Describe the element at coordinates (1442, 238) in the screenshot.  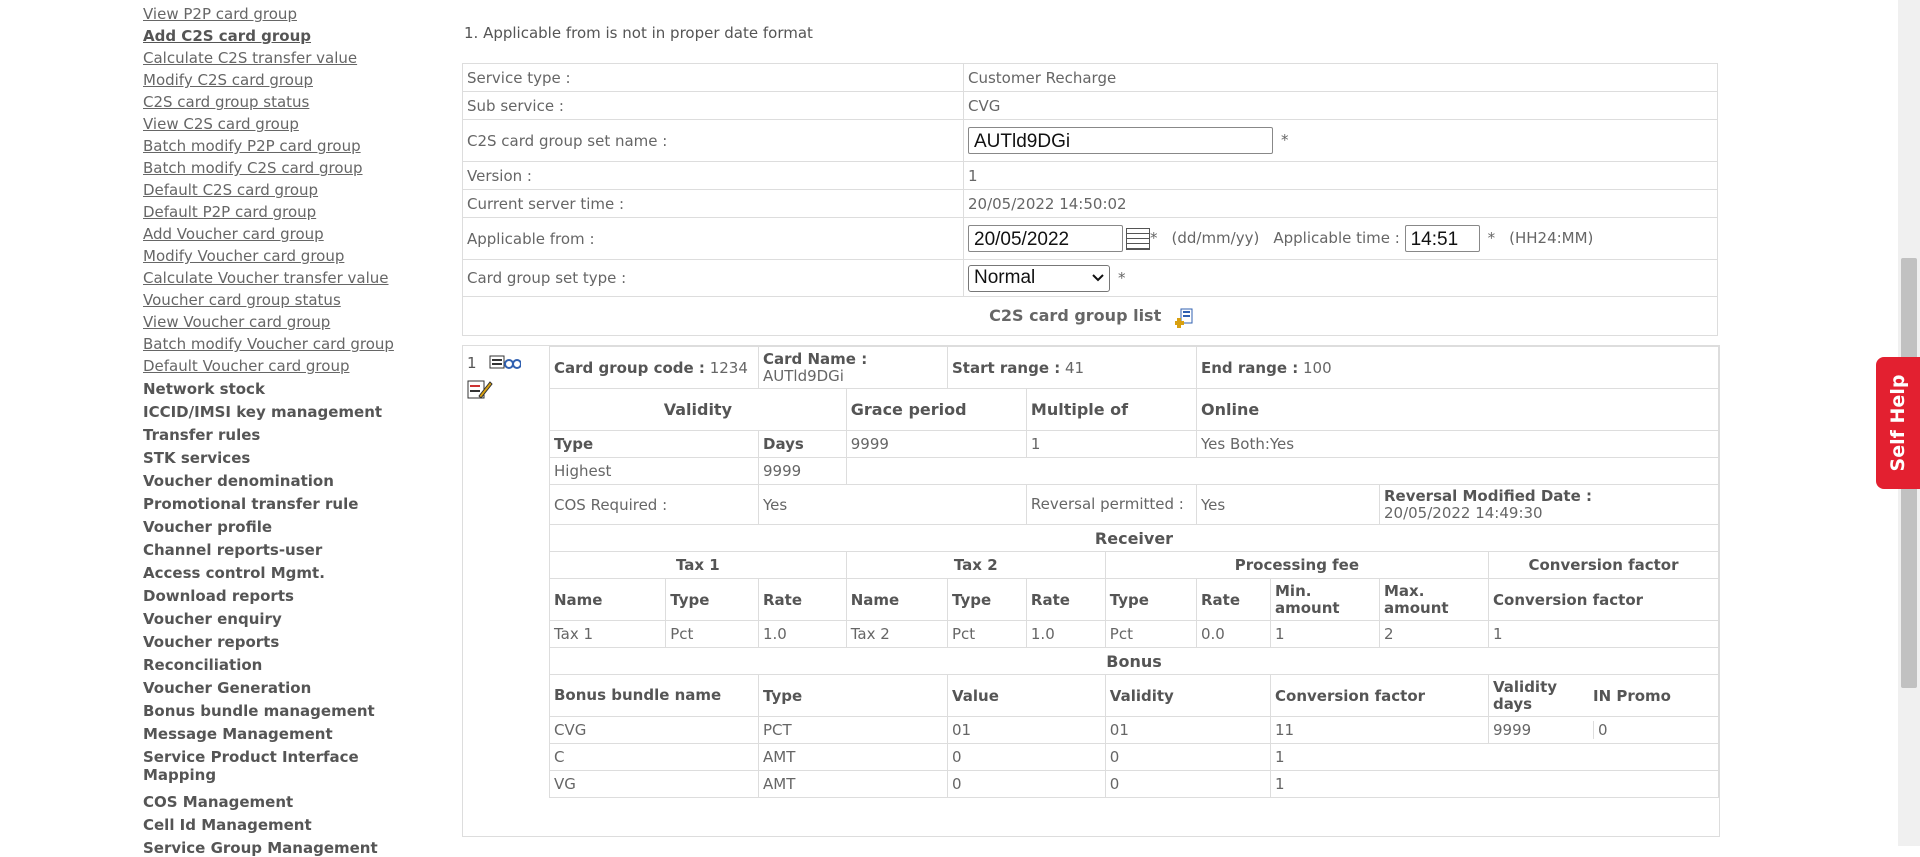
I see `applicable-time-input: 14:51` at that location.